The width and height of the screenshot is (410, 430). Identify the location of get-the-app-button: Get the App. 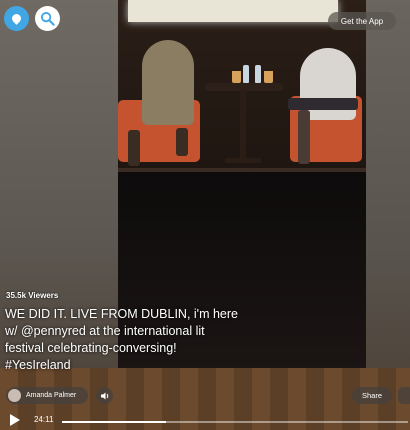
(362, 21).